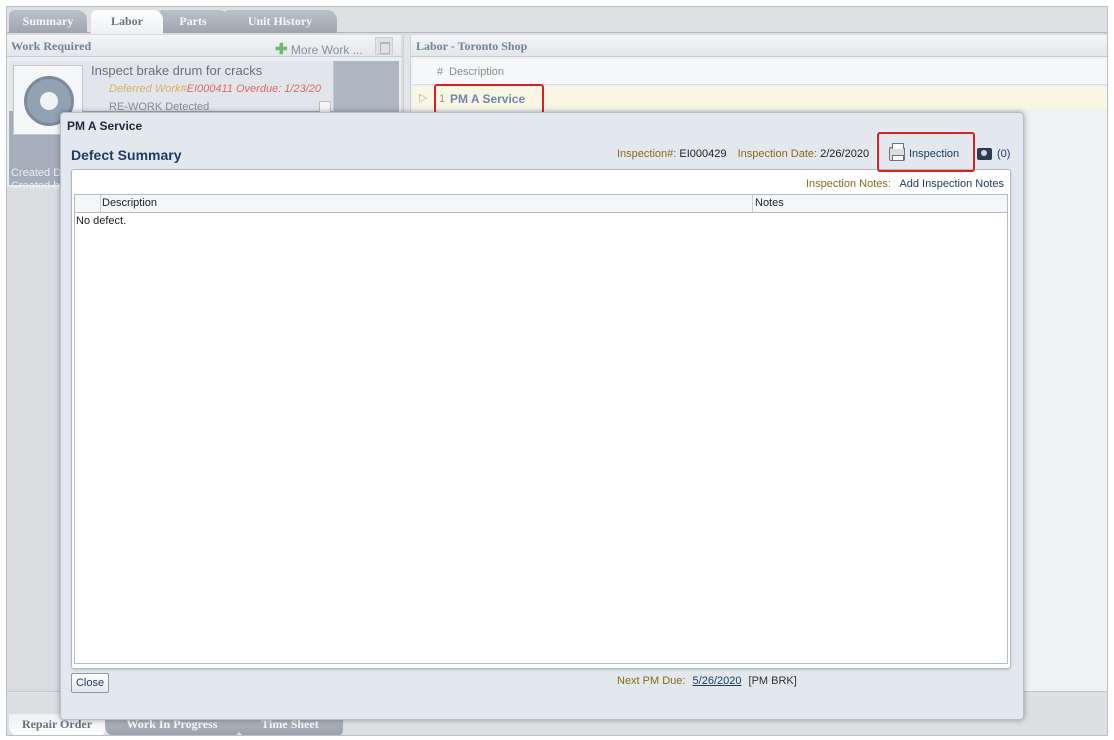 The image size is (1114, 740). I want to click on inspection-number: EI000429, so click(703, 154).